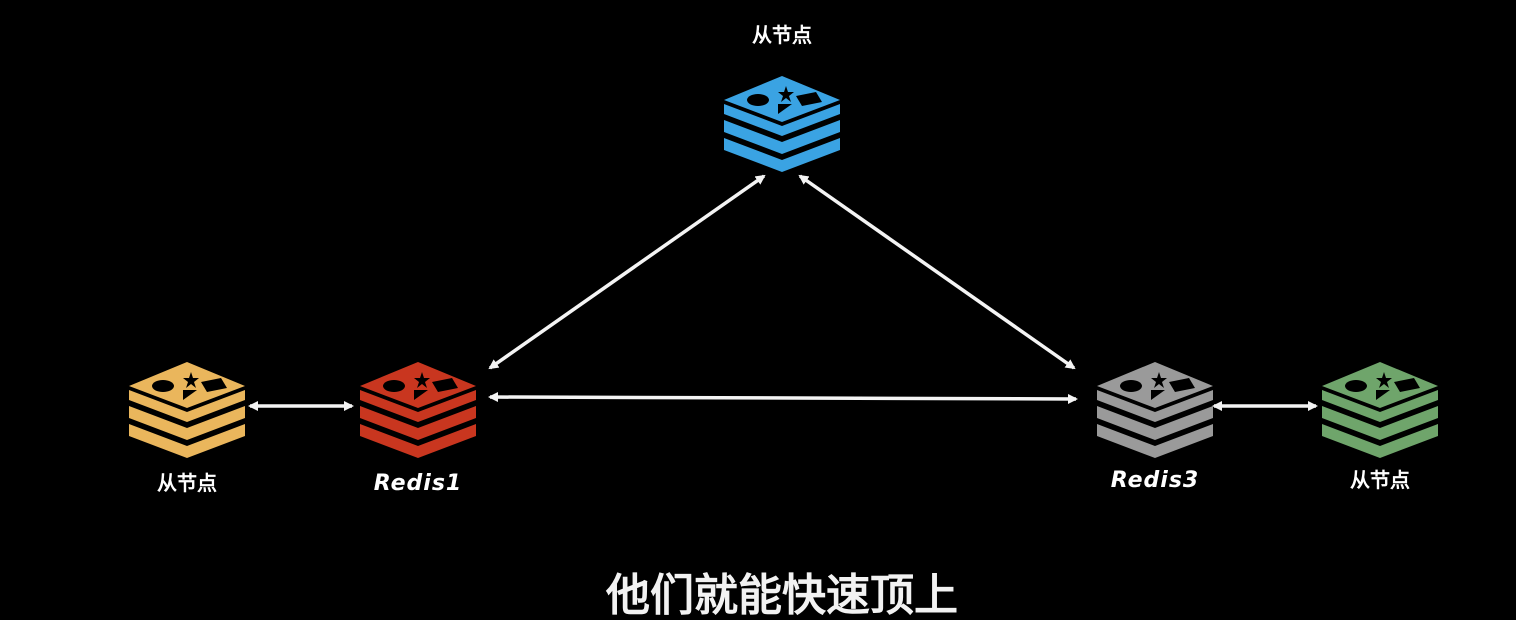 This screenshot has height=620, width=1516. I want to click on link-top-redis3, so click(937, 272).